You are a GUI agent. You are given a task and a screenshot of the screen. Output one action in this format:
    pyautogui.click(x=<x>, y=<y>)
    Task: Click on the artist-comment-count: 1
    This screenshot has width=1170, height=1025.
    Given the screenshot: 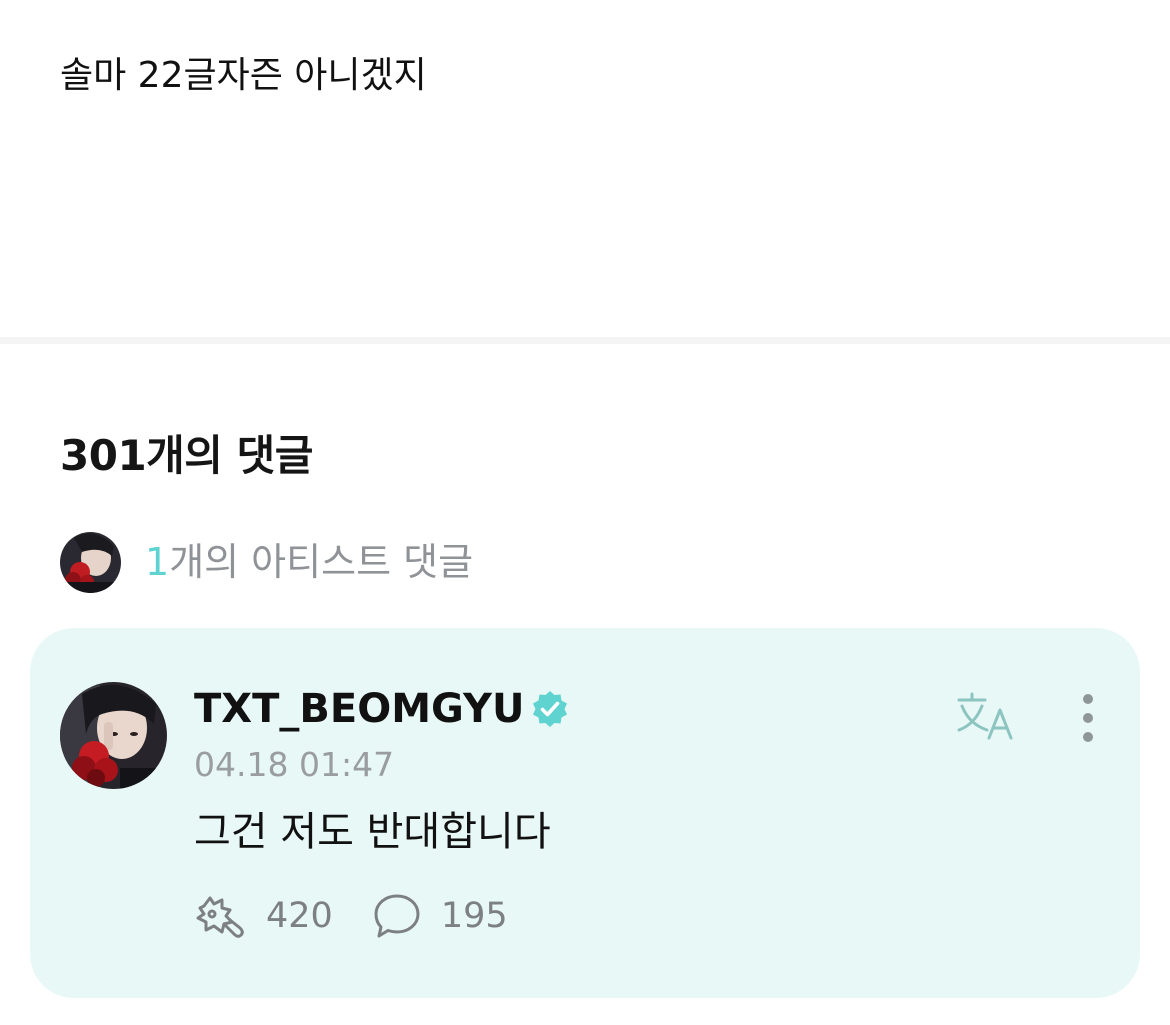 What is the action you would take?
    pyautogui.click(x=157, y=562)
    